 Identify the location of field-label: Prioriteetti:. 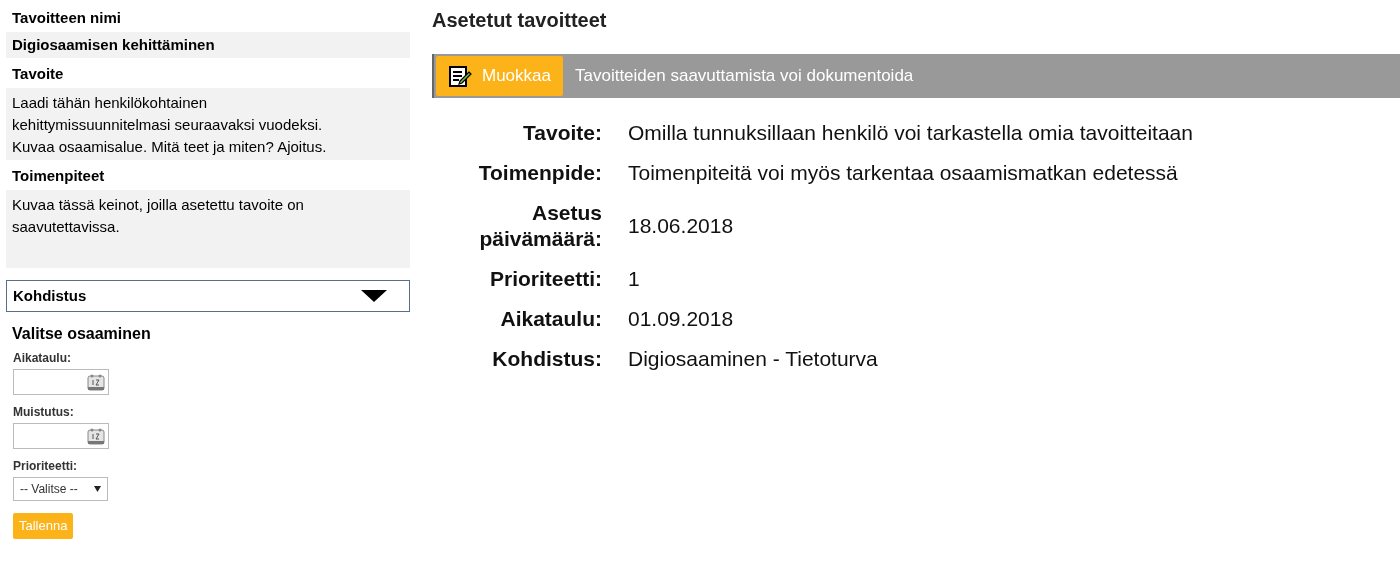
(45, 466).